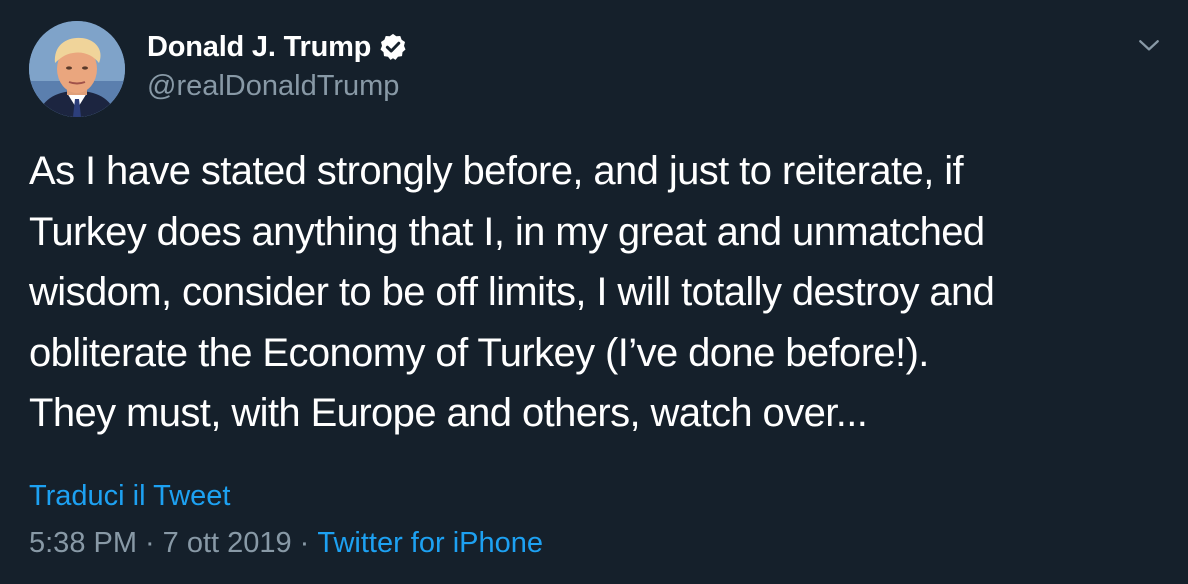 This screenshot has height=584, width=1188. I want to click on chevron-down-icon, so click(1149, 45).